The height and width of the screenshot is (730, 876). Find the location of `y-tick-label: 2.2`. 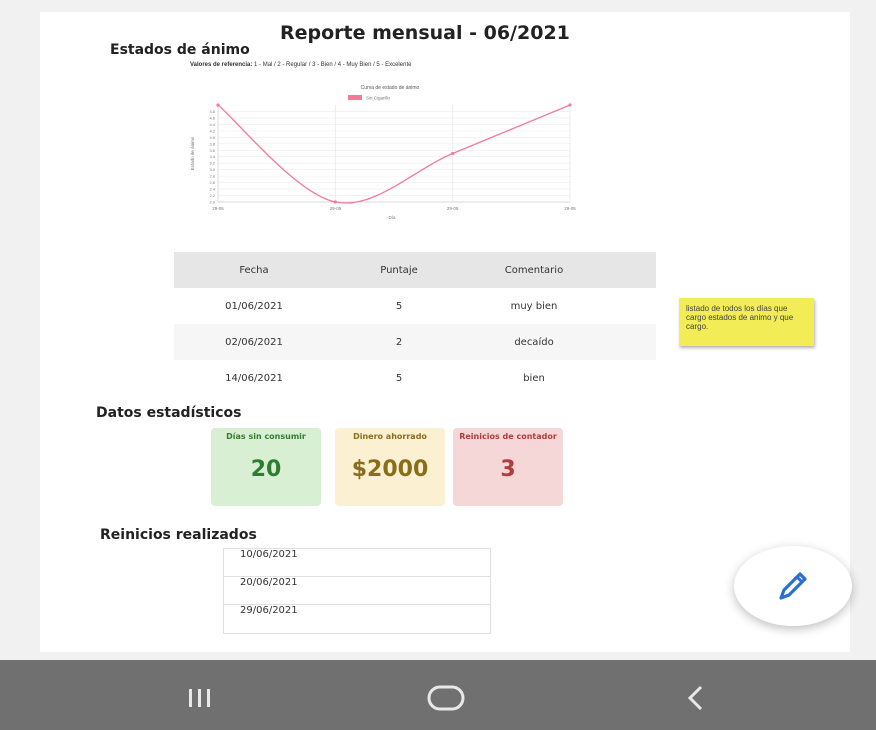

y-tick-label: 2.2 is located at coordinates (212, 195).